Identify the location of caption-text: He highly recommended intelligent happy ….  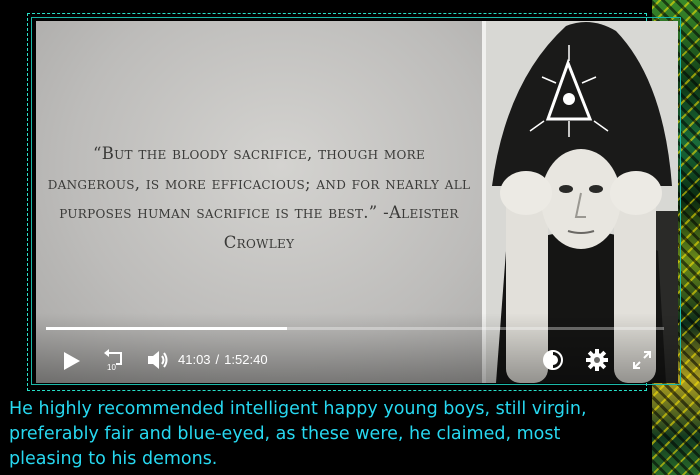
(298, 434).